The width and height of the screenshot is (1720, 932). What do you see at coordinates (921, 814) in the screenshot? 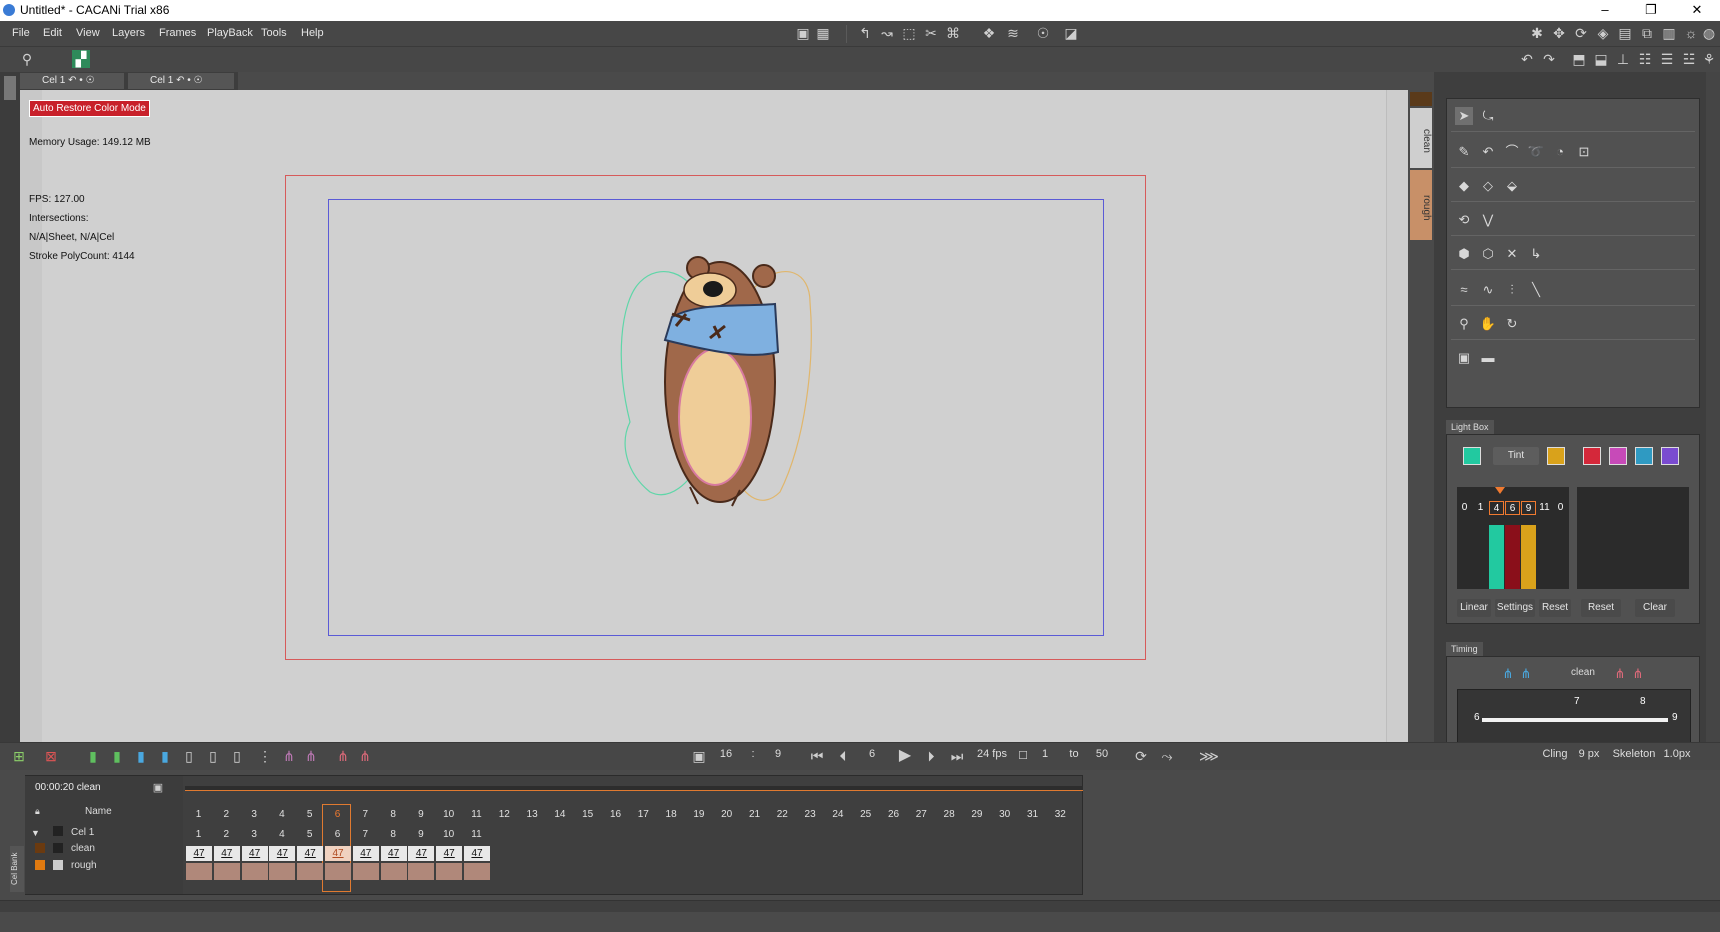
I see `frame-number: 27` at bounding box center [921, 814].